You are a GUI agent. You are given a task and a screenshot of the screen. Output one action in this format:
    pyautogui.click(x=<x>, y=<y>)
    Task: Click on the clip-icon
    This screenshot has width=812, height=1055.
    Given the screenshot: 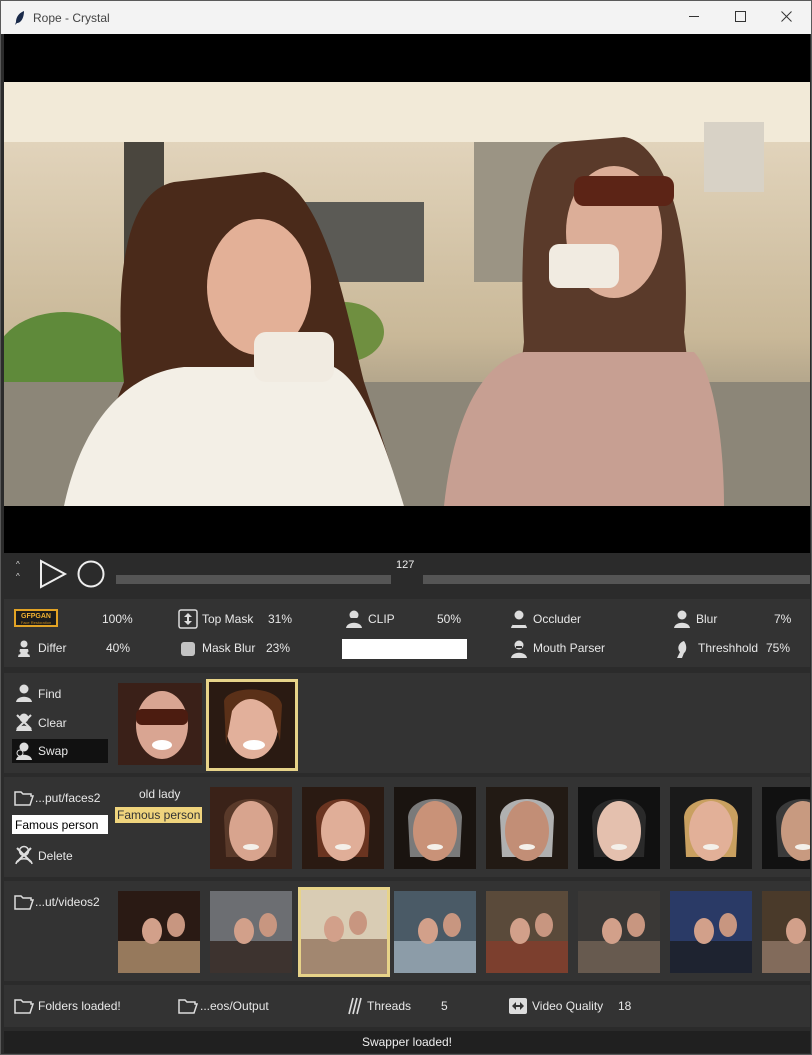 What is the action you would take?
    pyautogui.click(x=354, y=619)
    